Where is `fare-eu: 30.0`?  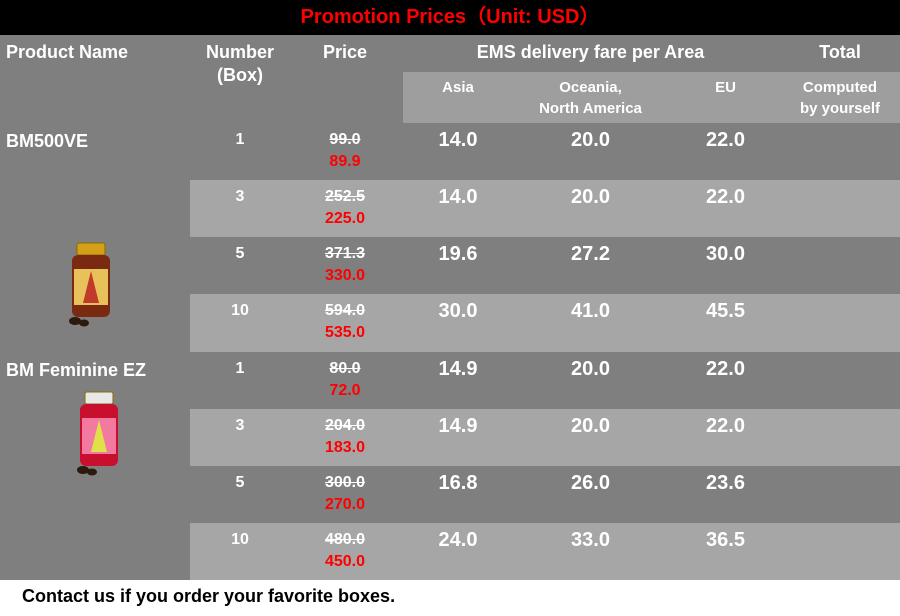
fare-eu: 30.0 is located at coordinates (725, 254).